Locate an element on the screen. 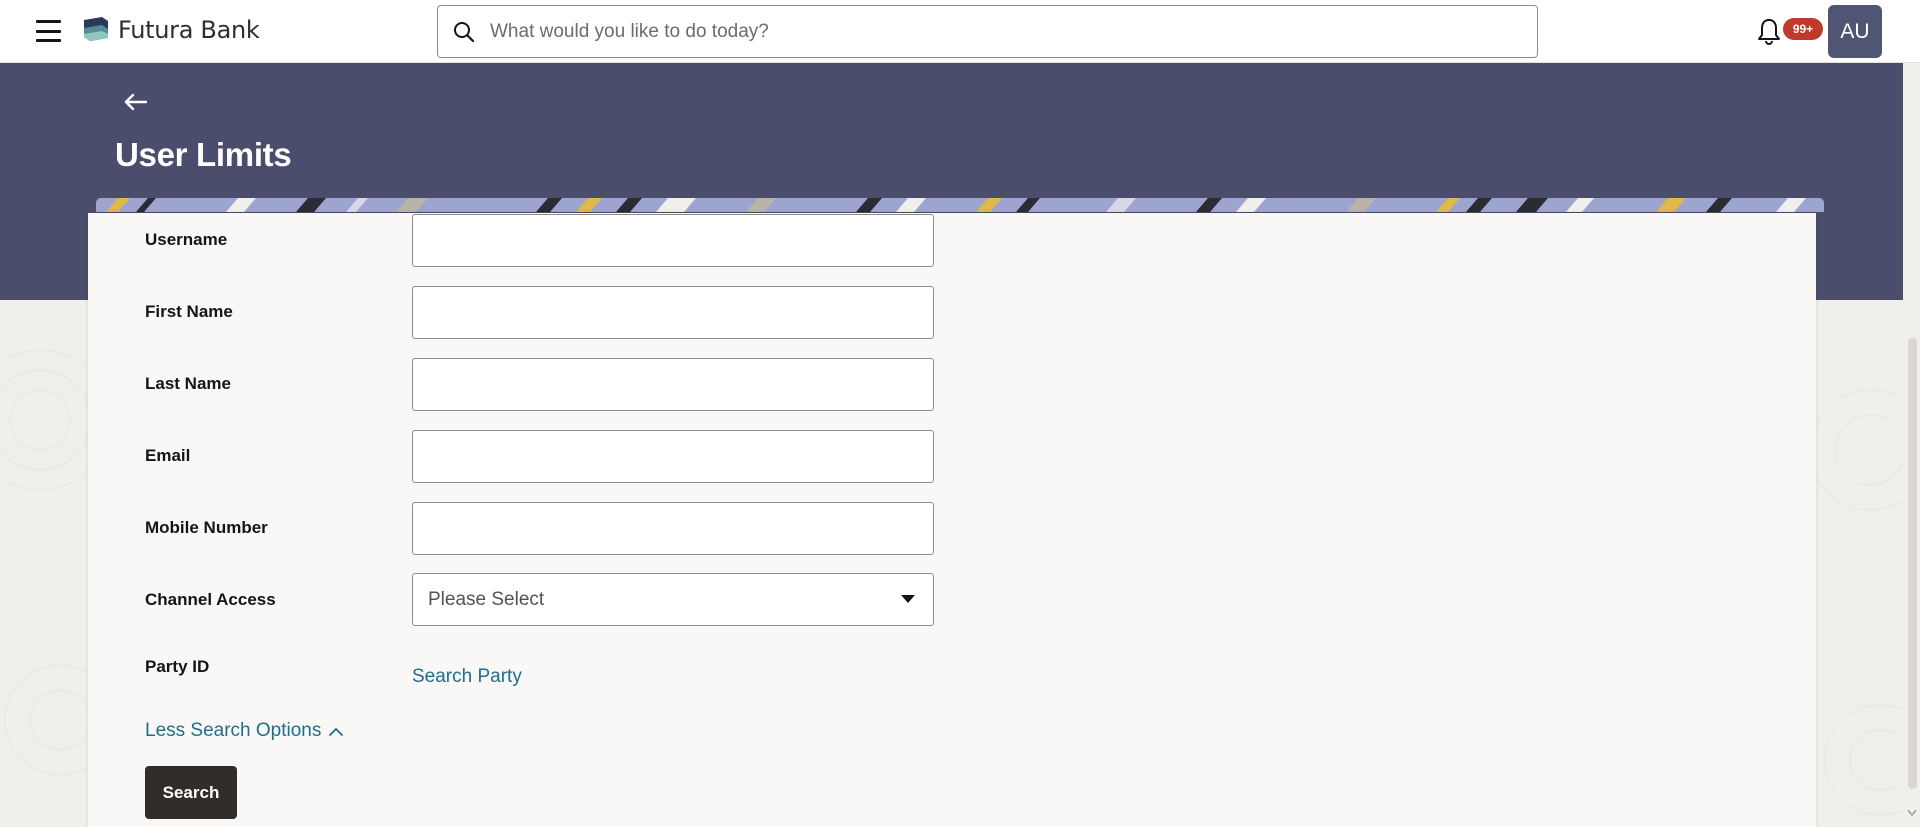  mobile-number-label: Mobile Number is located at coordinates (206, 527).